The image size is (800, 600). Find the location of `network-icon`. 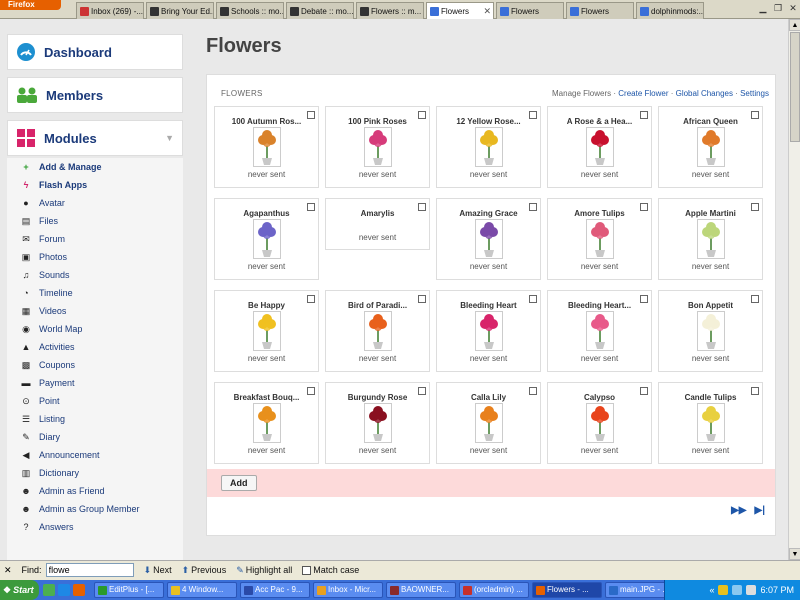

network-icon is located at coordinates (737, 590).